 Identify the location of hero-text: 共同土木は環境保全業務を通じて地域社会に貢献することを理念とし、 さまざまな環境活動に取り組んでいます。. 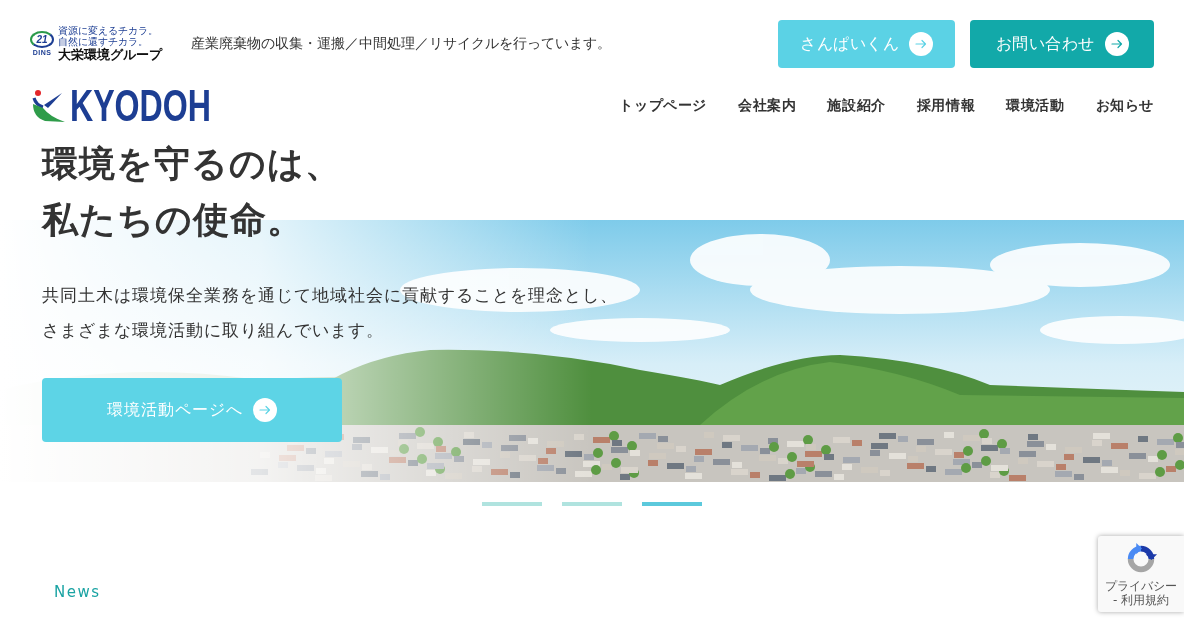
(330, 313).